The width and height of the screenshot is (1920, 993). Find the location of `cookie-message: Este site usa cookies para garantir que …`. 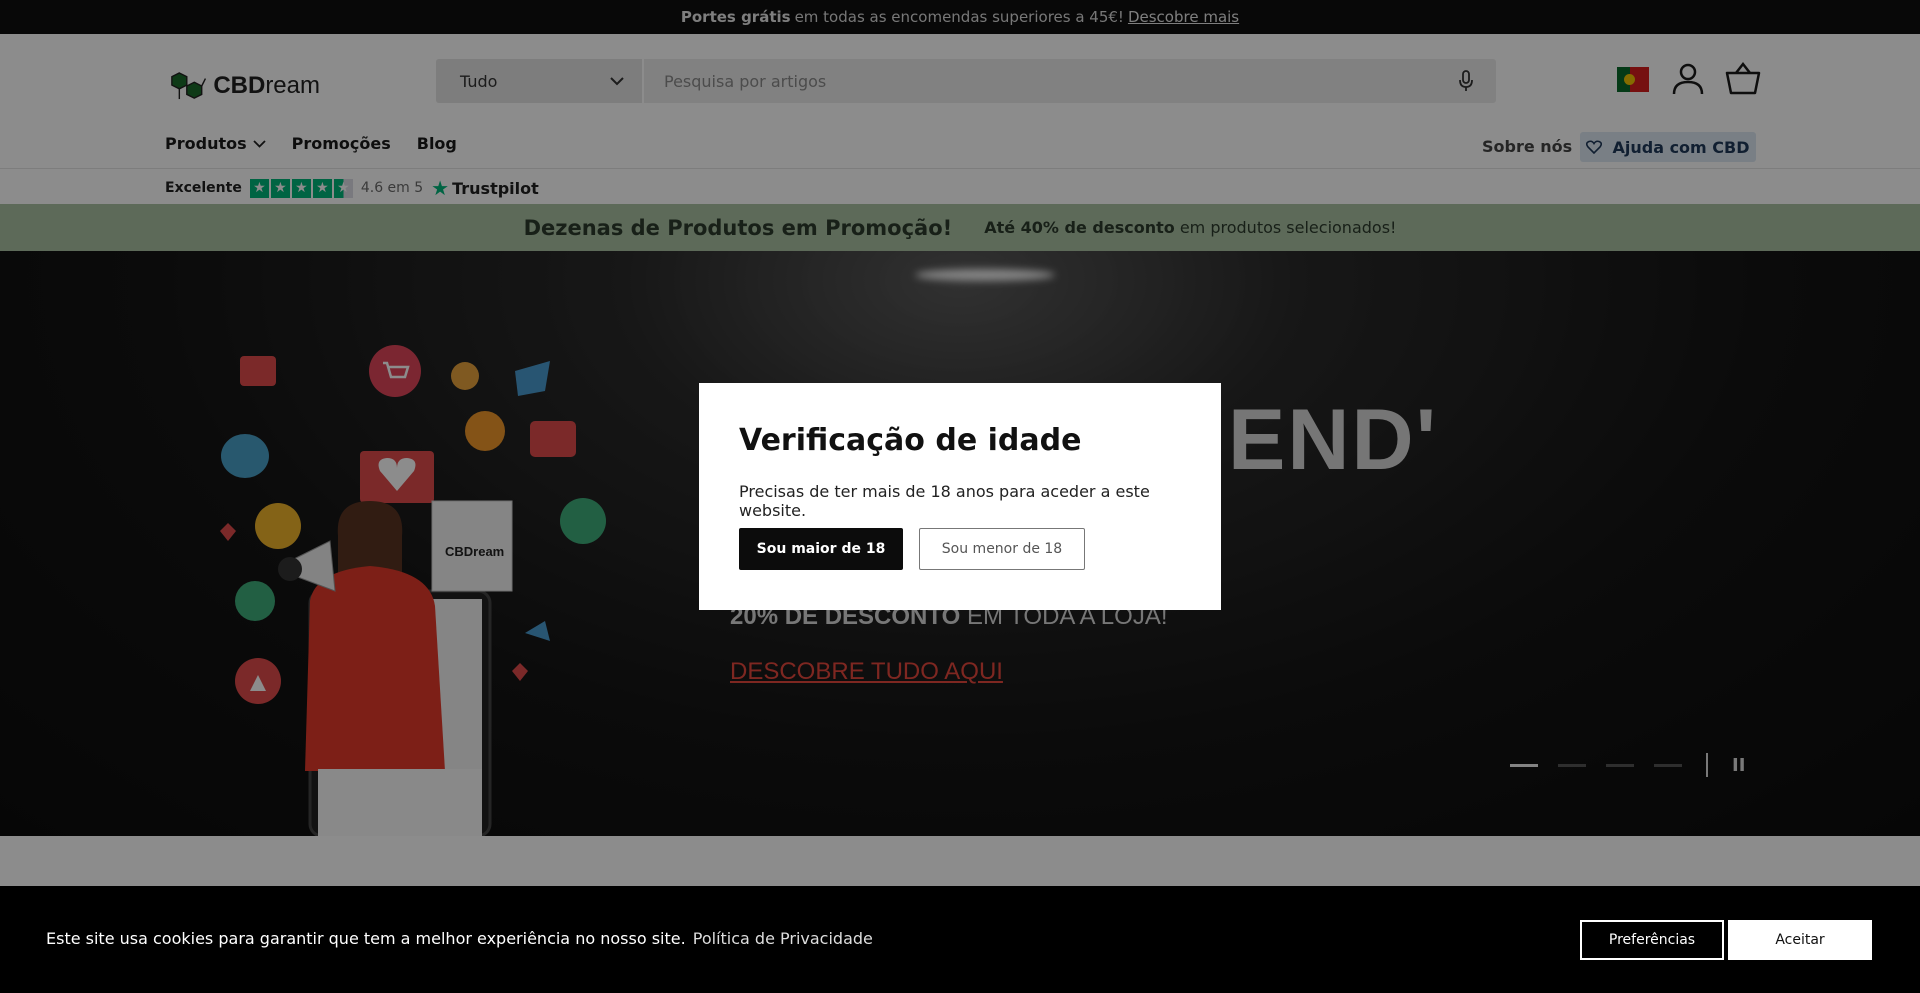

cookie-message: Este site usa cookies para garantir que … is located at coordinates (366, 938).